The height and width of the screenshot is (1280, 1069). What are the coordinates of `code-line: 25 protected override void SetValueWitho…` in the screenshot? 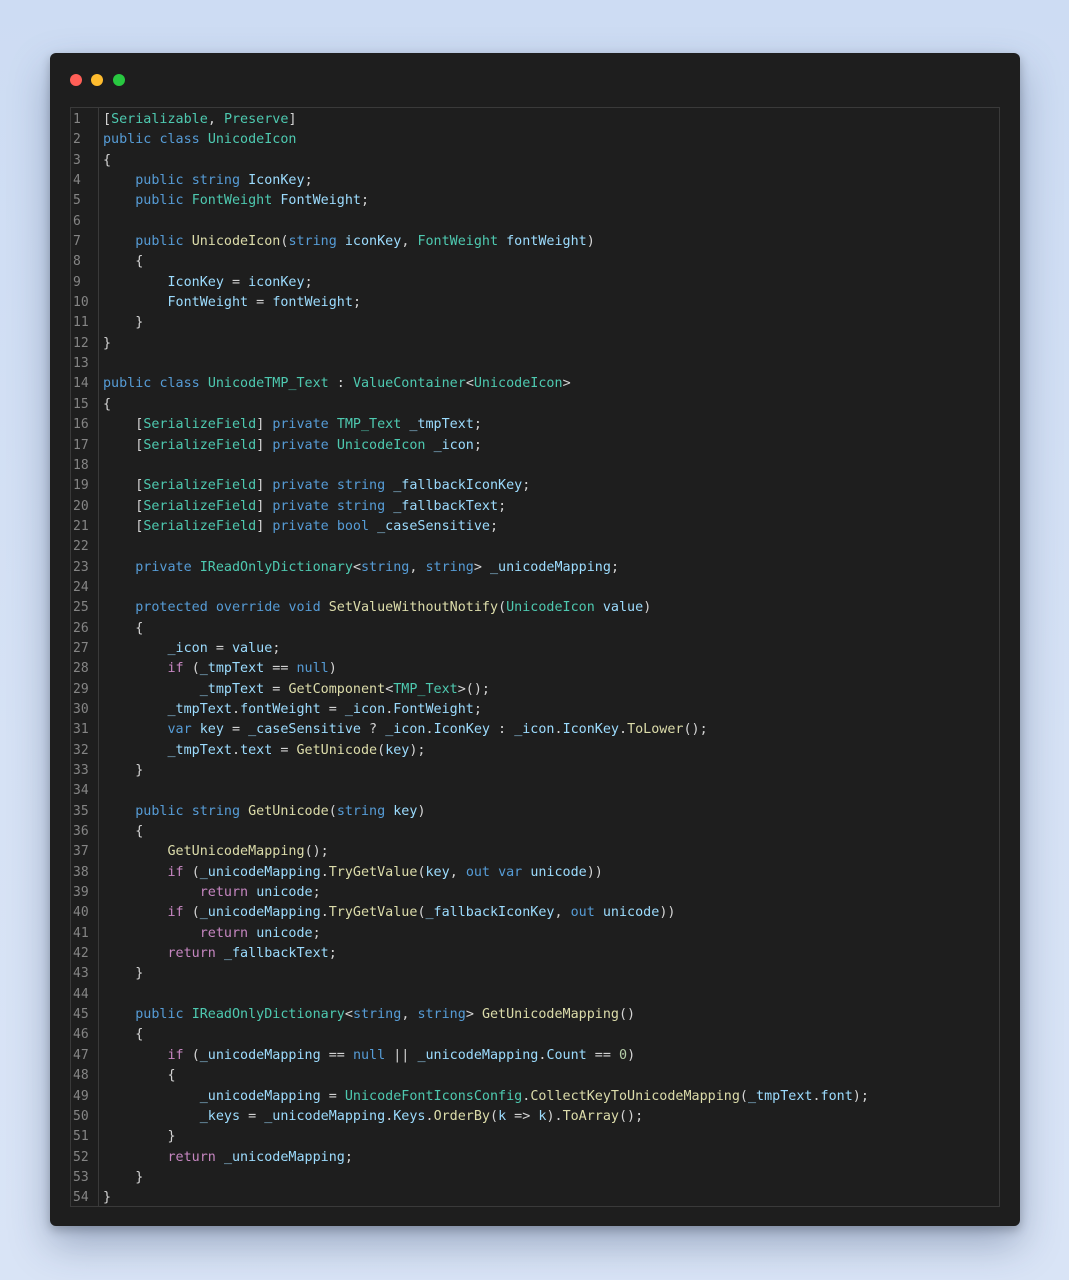 It's located at (535, 608).